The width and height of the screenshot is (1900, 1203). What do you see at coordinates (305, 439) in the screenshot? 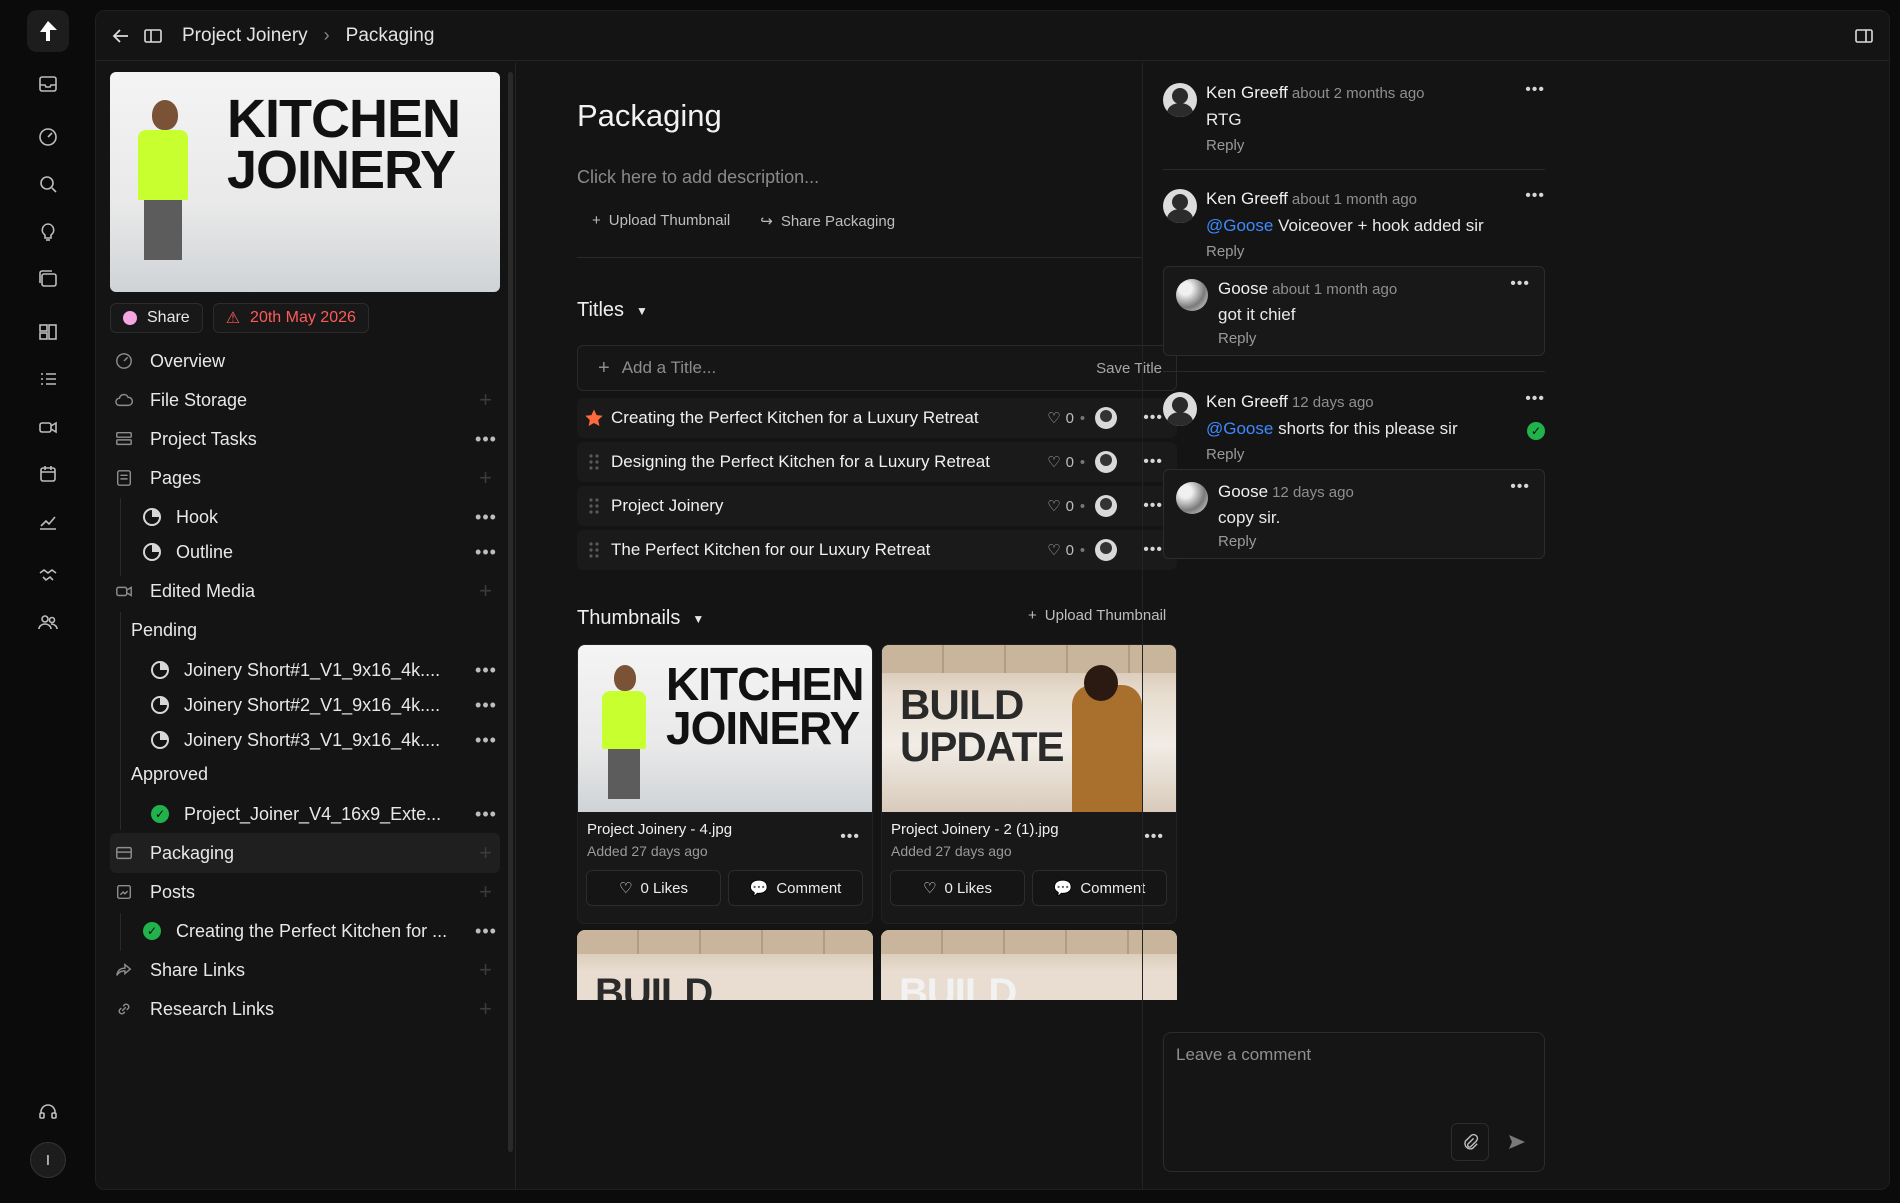
I see `nav-project-tasks: Project Tasks •••` at bounding box center [305, 439].